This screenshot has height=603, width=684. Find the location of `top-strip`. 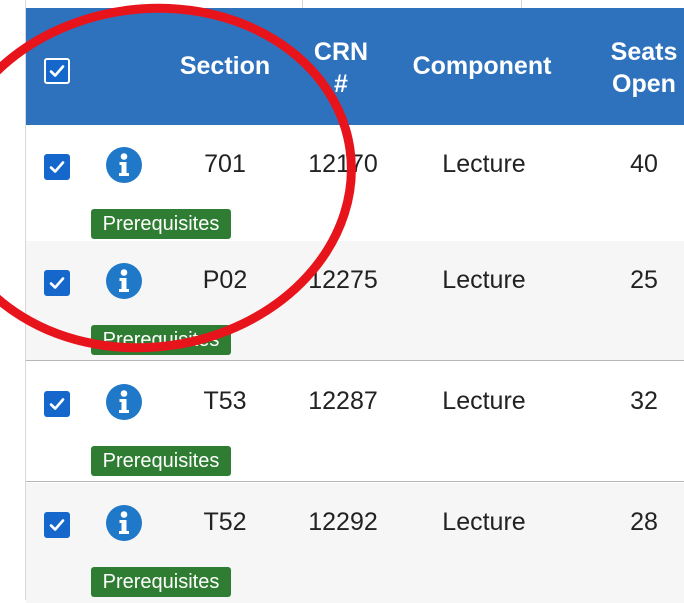

top-strip is located at coordinates (342, 4).